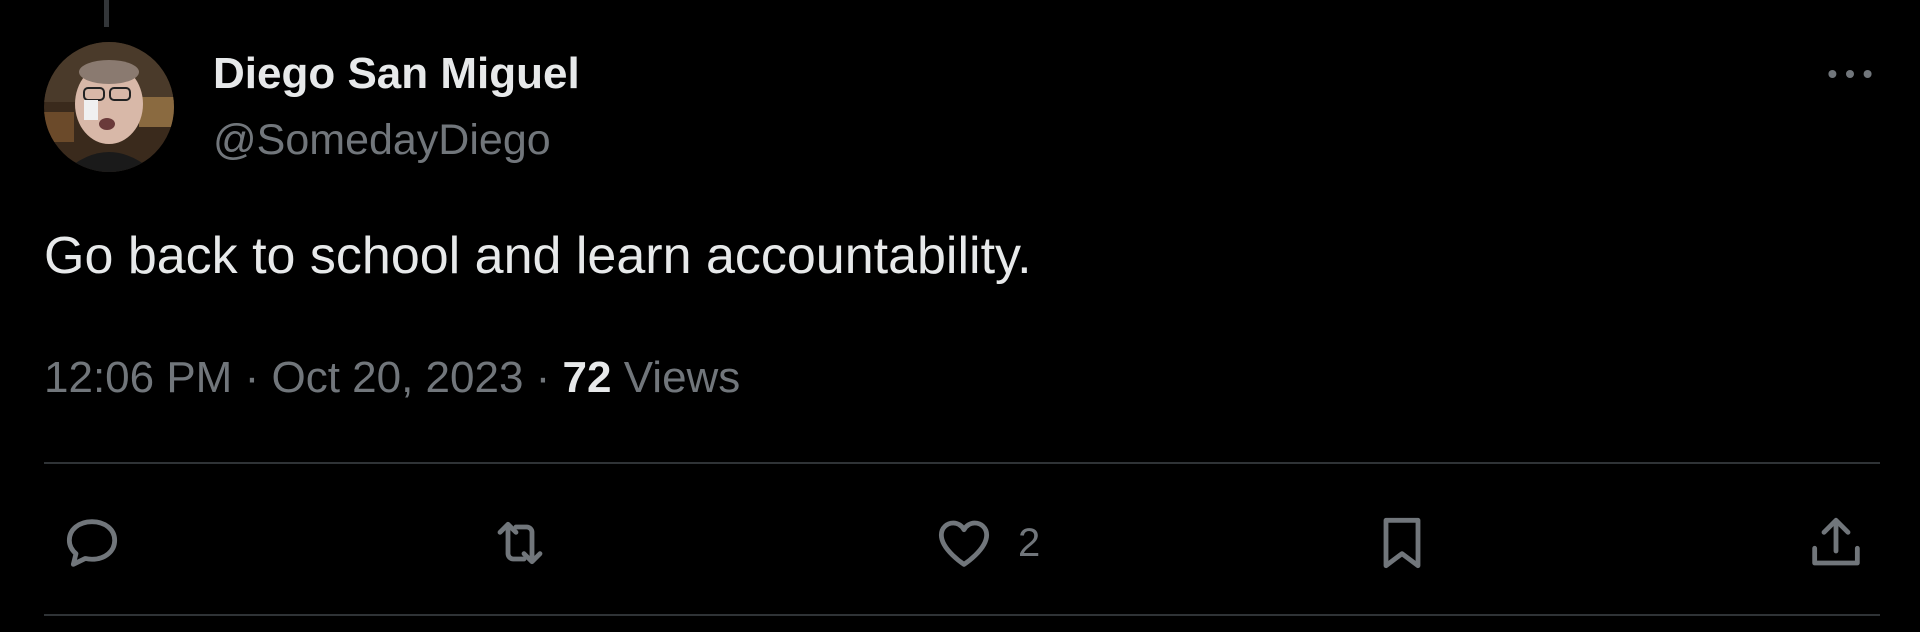 The height and width of the screenshot is (632, 1920). I want to click on more-options-button, so click(1850, 74).